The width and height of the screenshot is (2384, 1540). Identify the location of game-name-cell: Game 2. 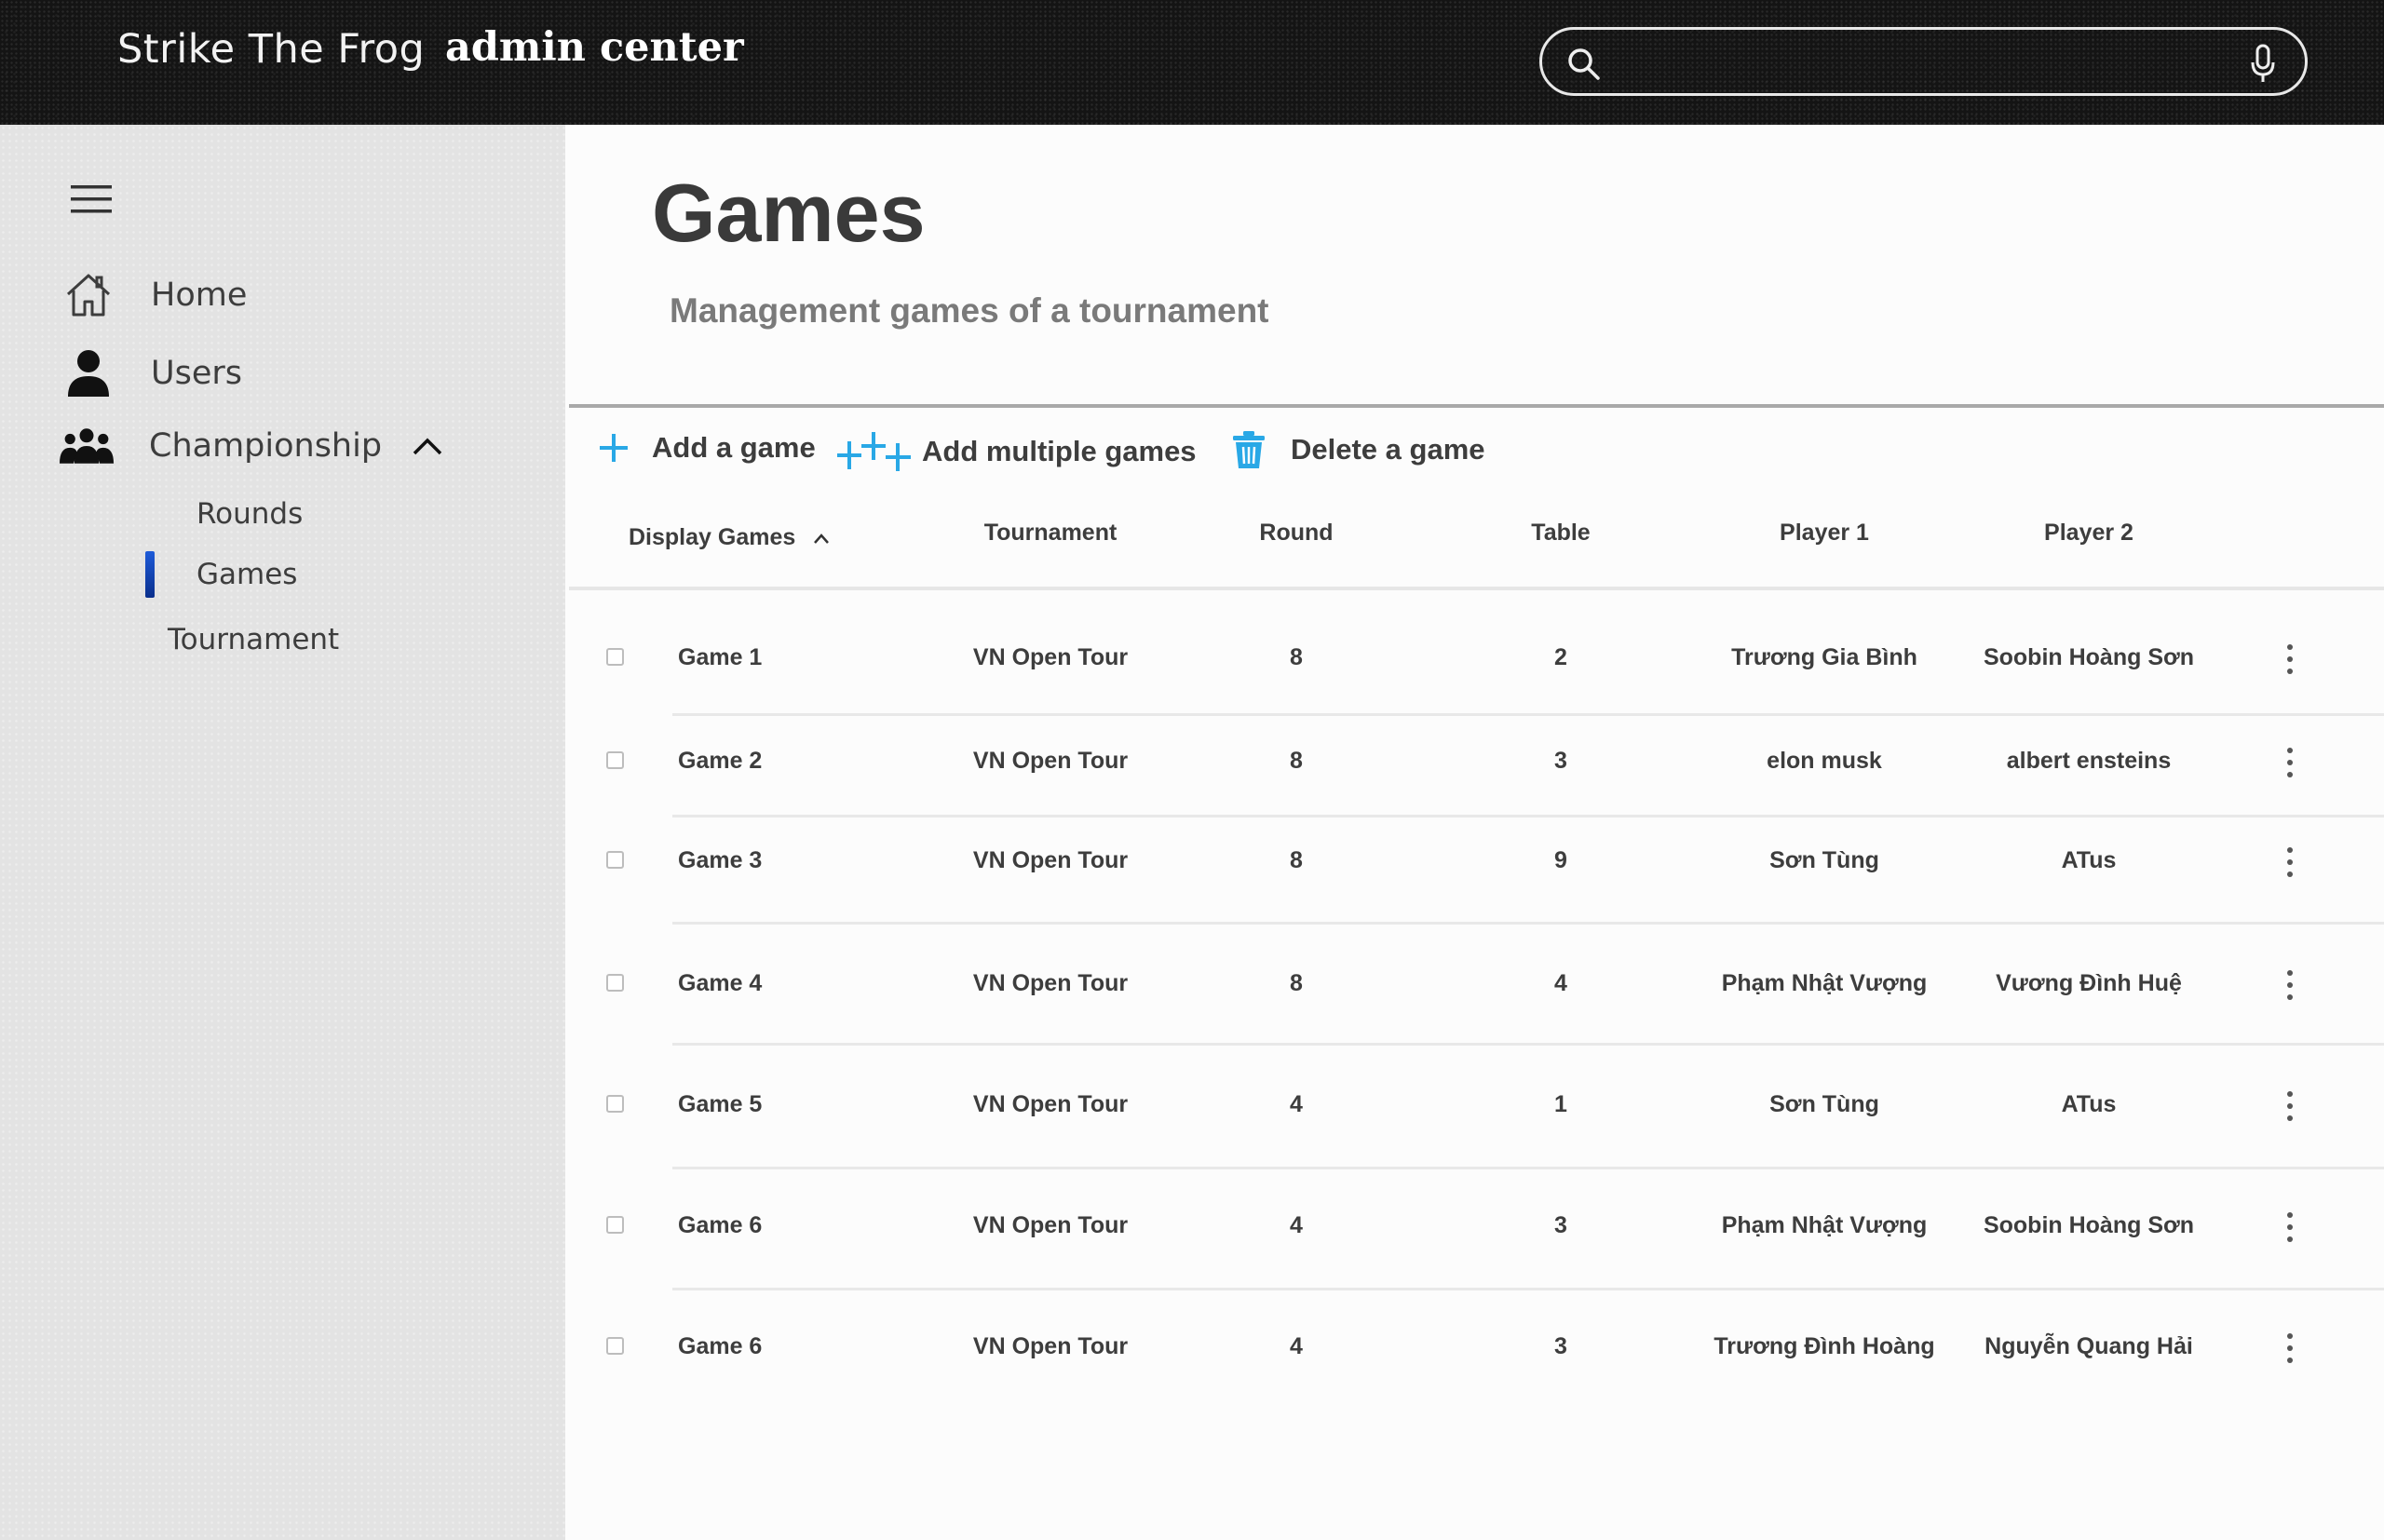
(720, 761).